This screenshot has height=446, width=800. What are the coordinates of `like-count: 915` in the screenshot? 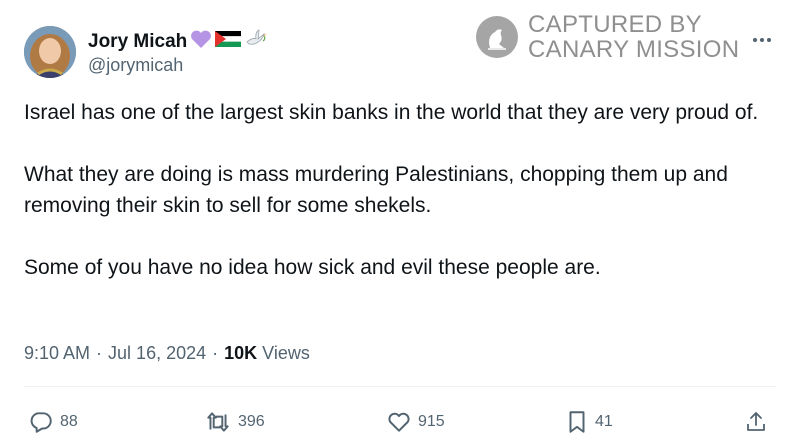 It's located at (431, 421).